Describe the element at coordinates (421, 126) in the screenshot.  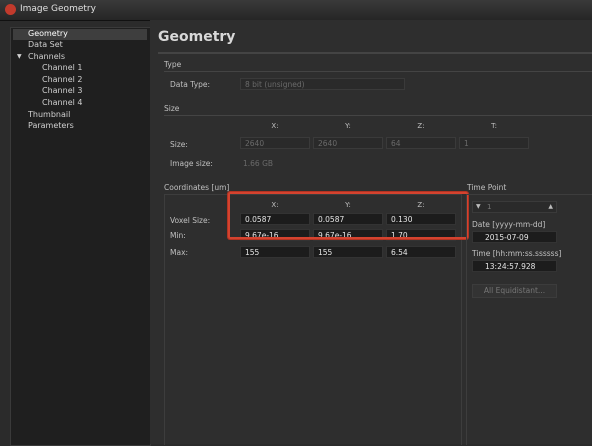
I see `size-header-z: Z:` at that location.